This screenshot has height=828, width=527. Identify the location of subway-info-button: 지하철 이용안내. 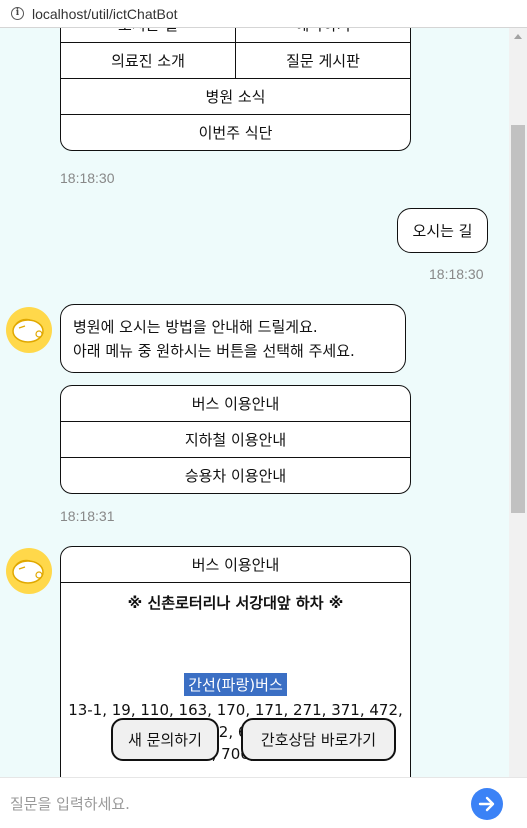
(235, 439).